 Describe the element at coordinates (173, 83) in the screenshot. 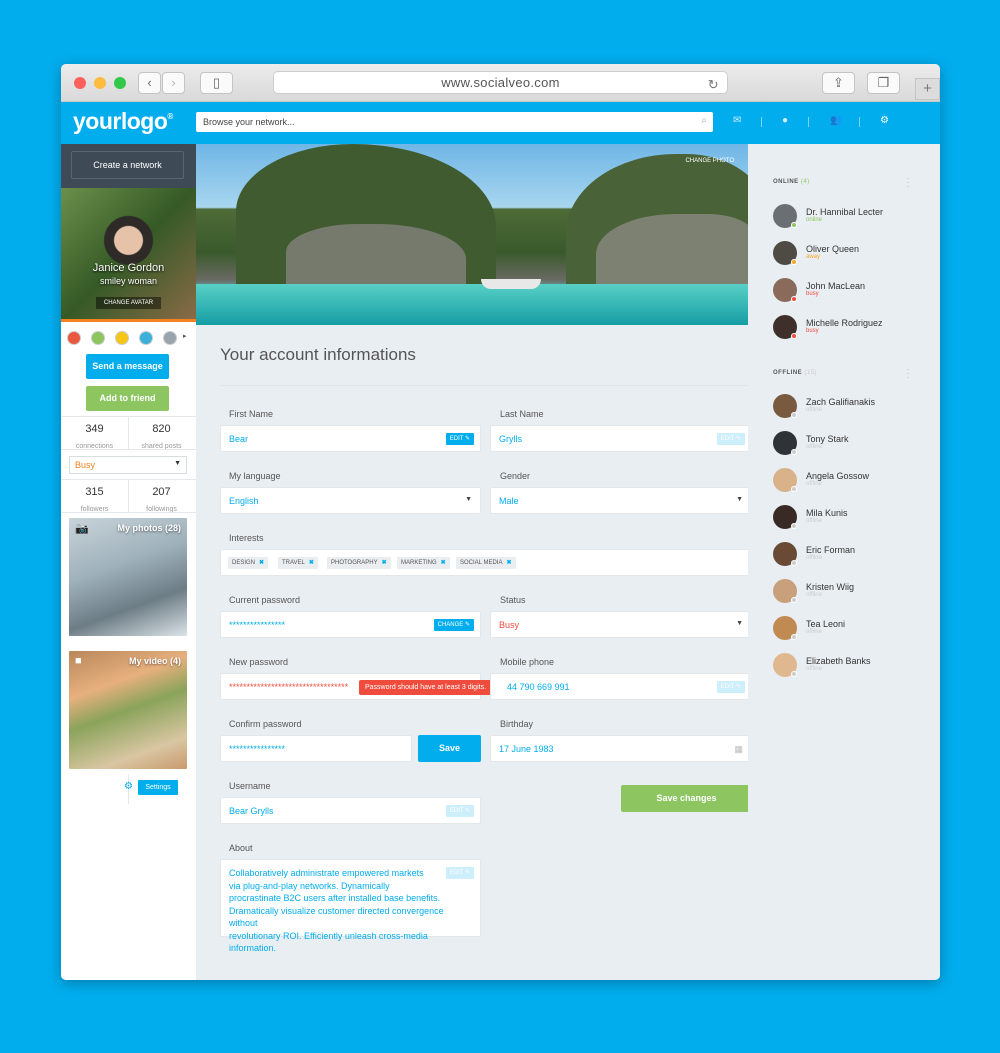

I see `forward-button: ›` at that location.